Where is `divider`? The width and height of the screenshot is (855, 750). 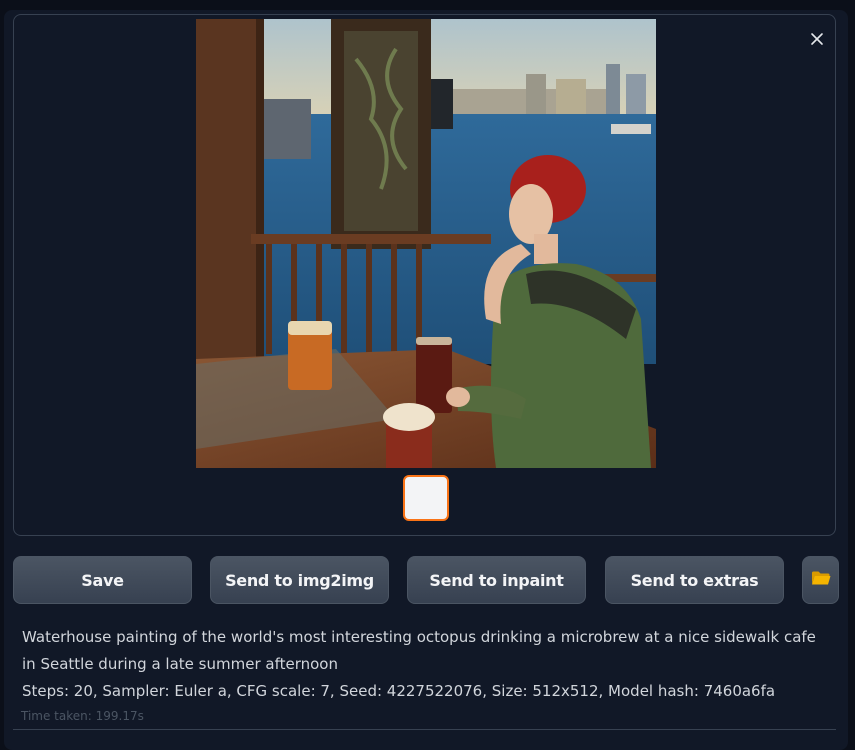
divider is located at coordinates (424, 729).